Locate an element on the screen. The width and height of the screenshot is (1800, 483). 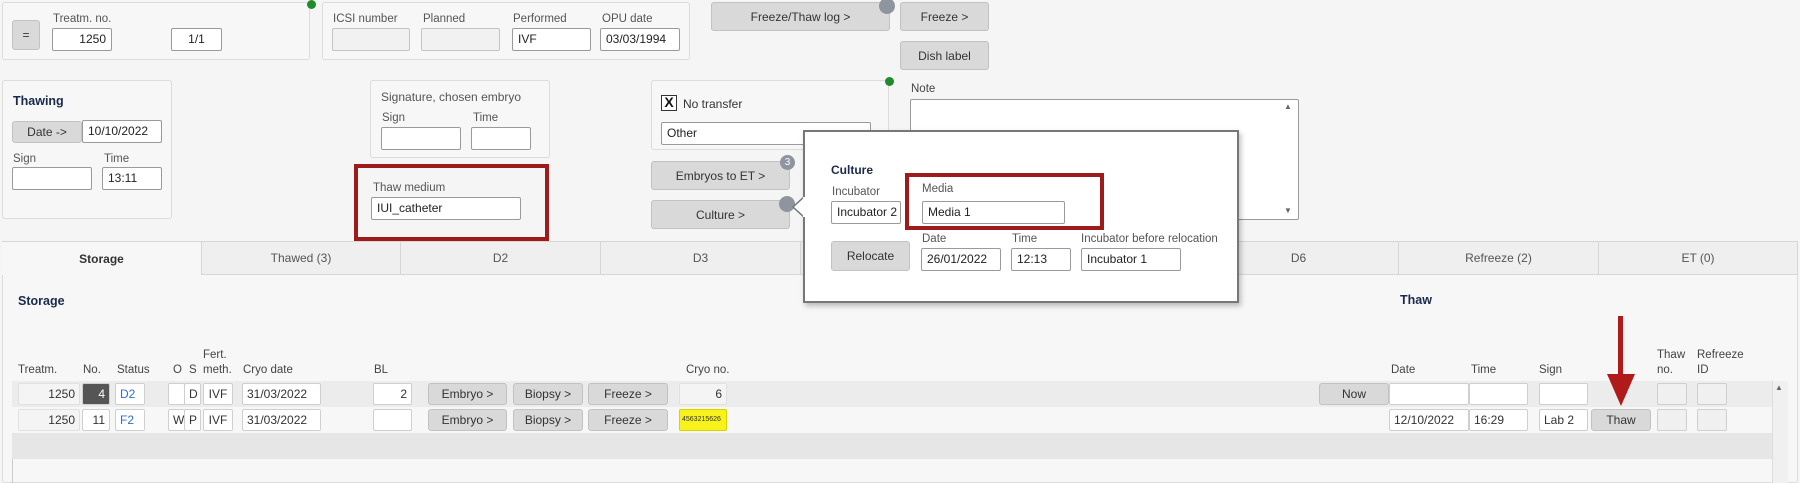
note-scroll-down-icon: ▼ is located at coordinates (1288, 210).